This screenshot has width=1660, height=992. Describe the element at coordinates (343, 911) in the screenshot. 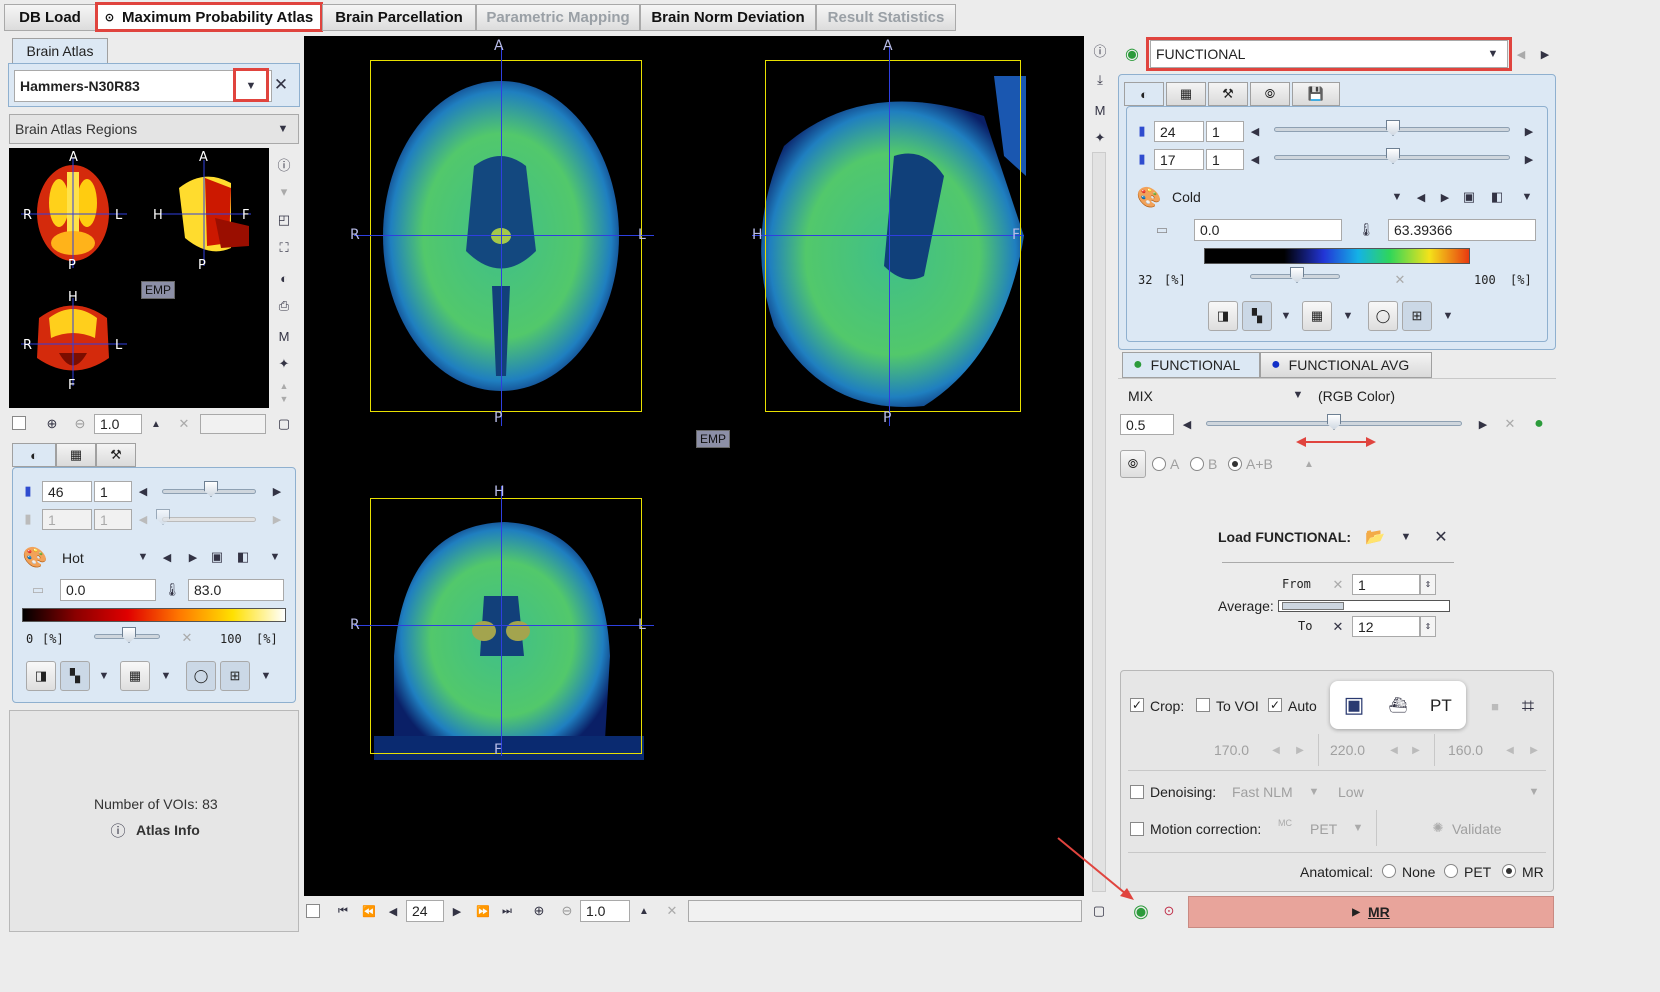

I see `first-icon: ⏮` at that location.